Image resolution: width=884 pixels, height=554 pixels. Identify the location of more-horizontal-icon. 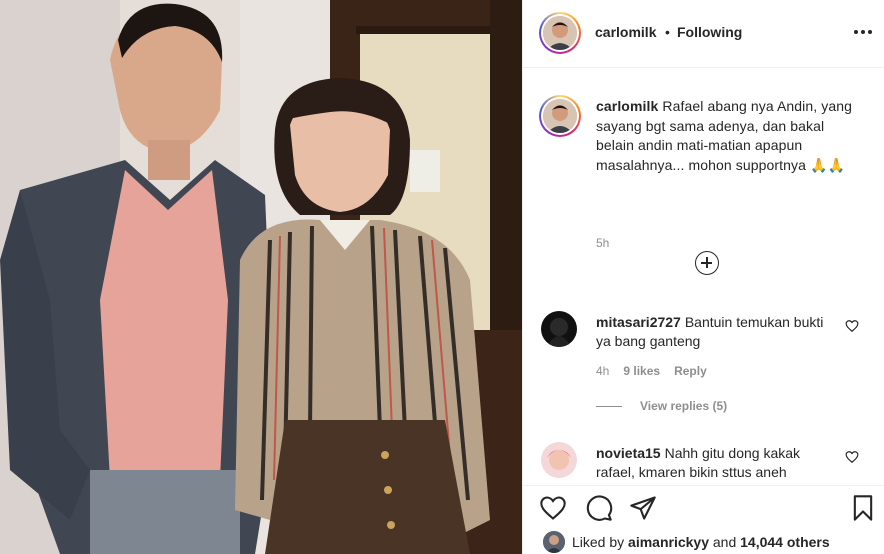
(863, 32).